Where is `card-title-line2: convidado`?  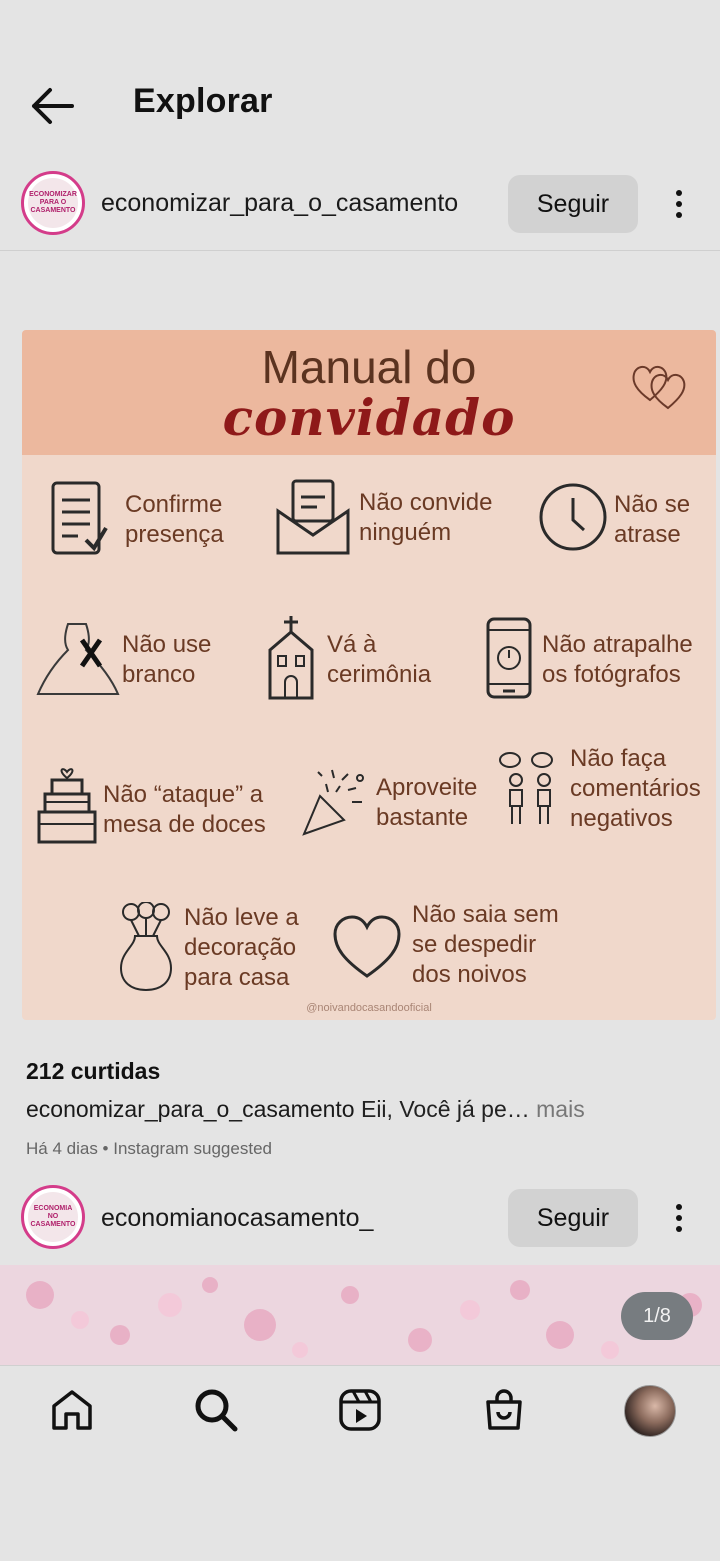 card-title-line2: convidado is located at coordinates (369, 417).